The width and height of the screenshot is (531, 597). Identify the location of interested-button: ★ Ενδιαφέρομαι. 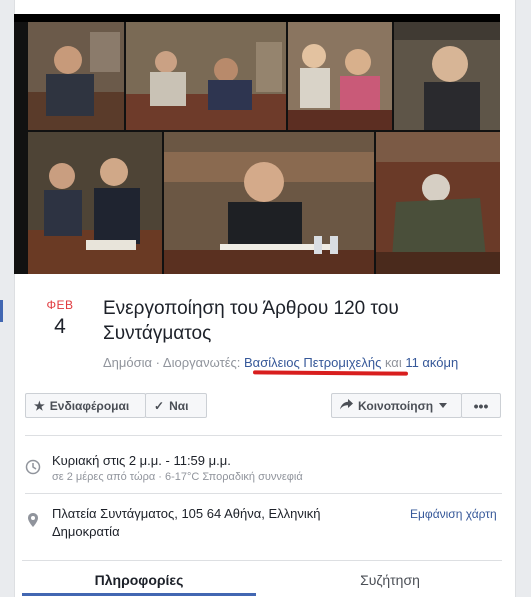
(85, 405).